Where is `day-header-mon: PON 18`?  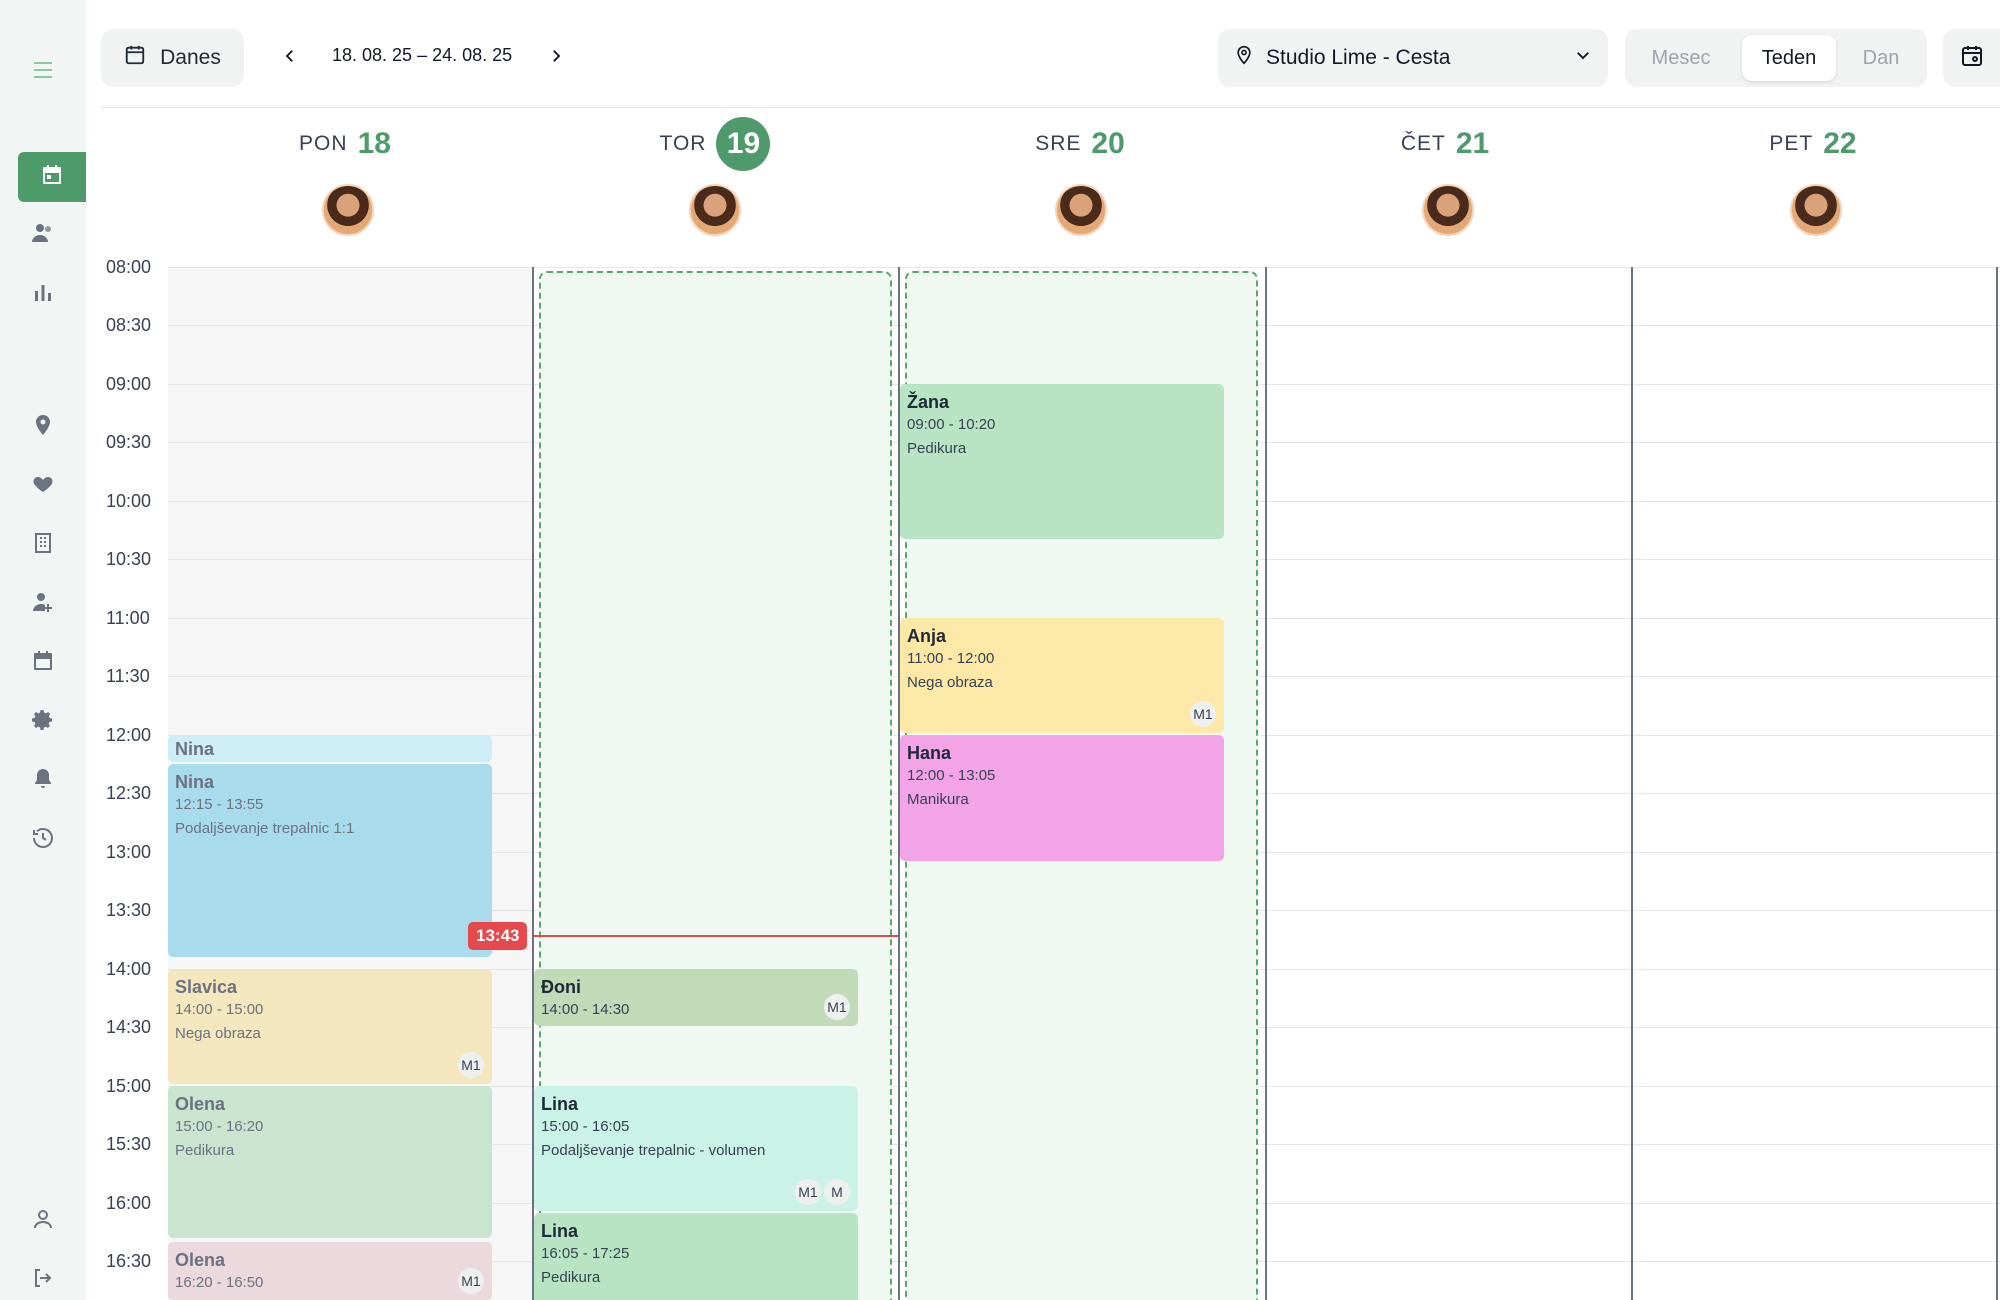
day-header-mon: PON 18 is located at coordinates (345, 144).